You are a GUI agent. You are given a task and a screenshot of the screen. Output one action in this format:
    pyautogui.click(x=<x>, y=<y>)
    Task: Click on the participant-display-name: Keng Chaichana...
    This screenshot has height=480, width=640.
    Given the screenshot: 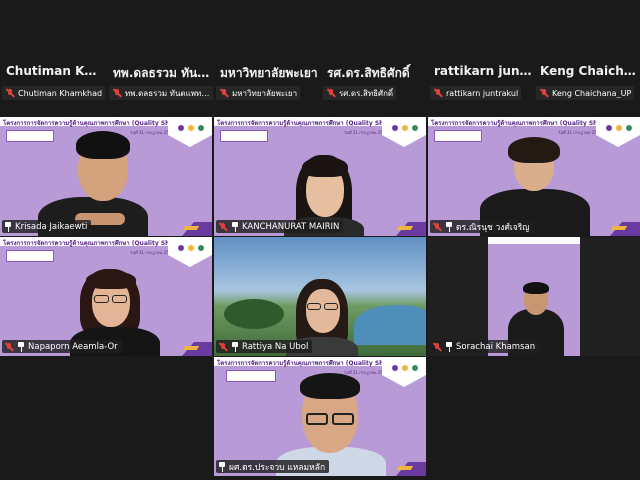 What is the action you would take?
    pyautogui.click(x=589, y=71)
    